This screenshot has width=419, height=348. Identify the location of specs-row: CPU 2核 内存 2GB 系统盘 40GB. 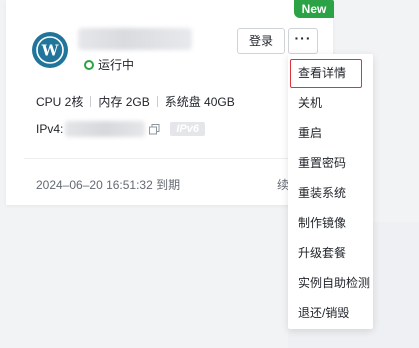
(135, 101).